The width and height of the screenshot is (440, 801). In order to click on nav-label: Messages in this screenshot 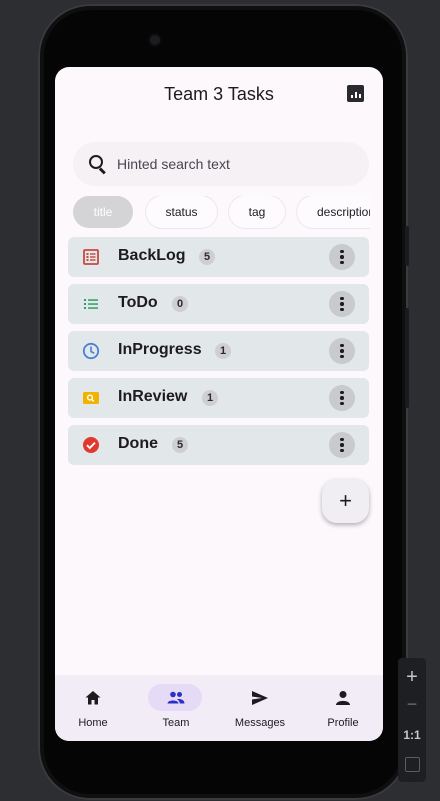, I will do `click(260, 723)`.